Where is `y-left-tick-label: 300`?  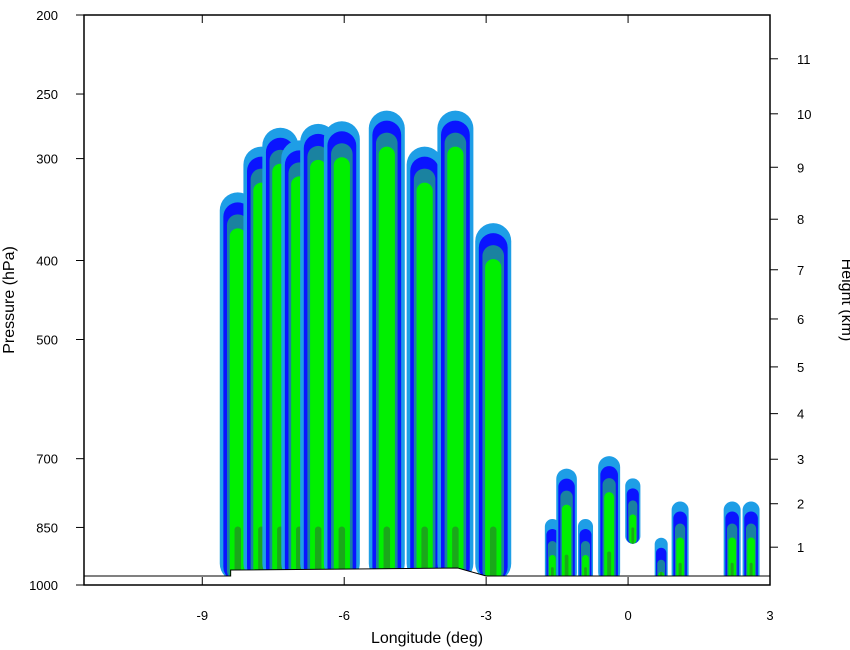 y-left-tick-label: 300 is located at coordinates (47, 159).